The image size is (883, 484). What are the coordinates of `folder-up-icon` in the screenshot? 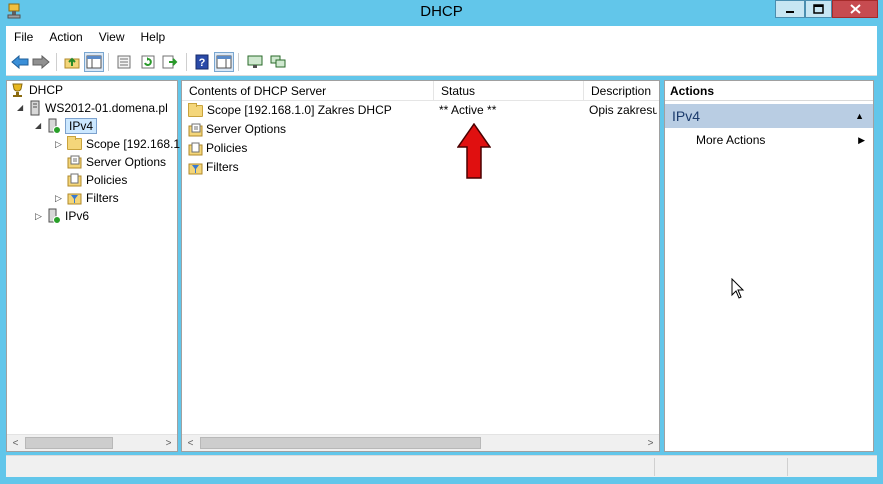 It's located at (72, 63).